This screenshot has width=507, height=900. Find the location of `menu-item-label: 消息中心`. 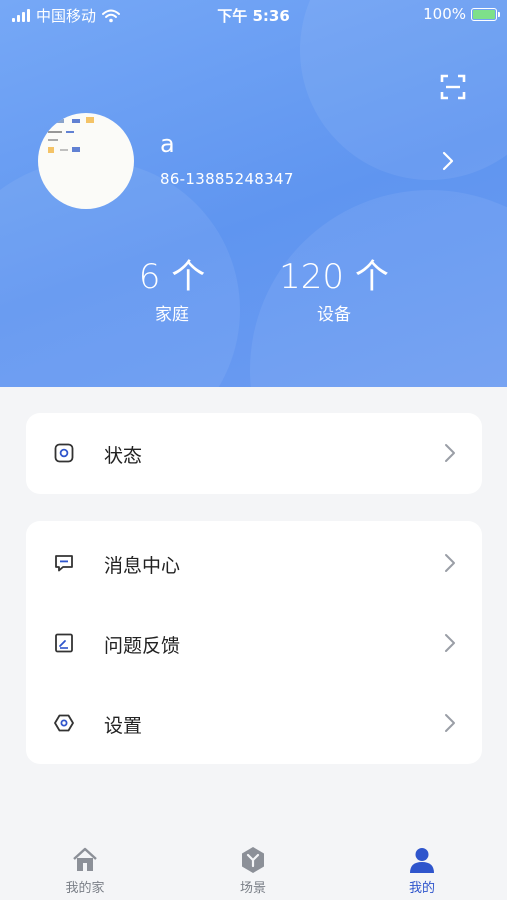

menu-item-label: 消息中心 is located at coordinates (142, 566).